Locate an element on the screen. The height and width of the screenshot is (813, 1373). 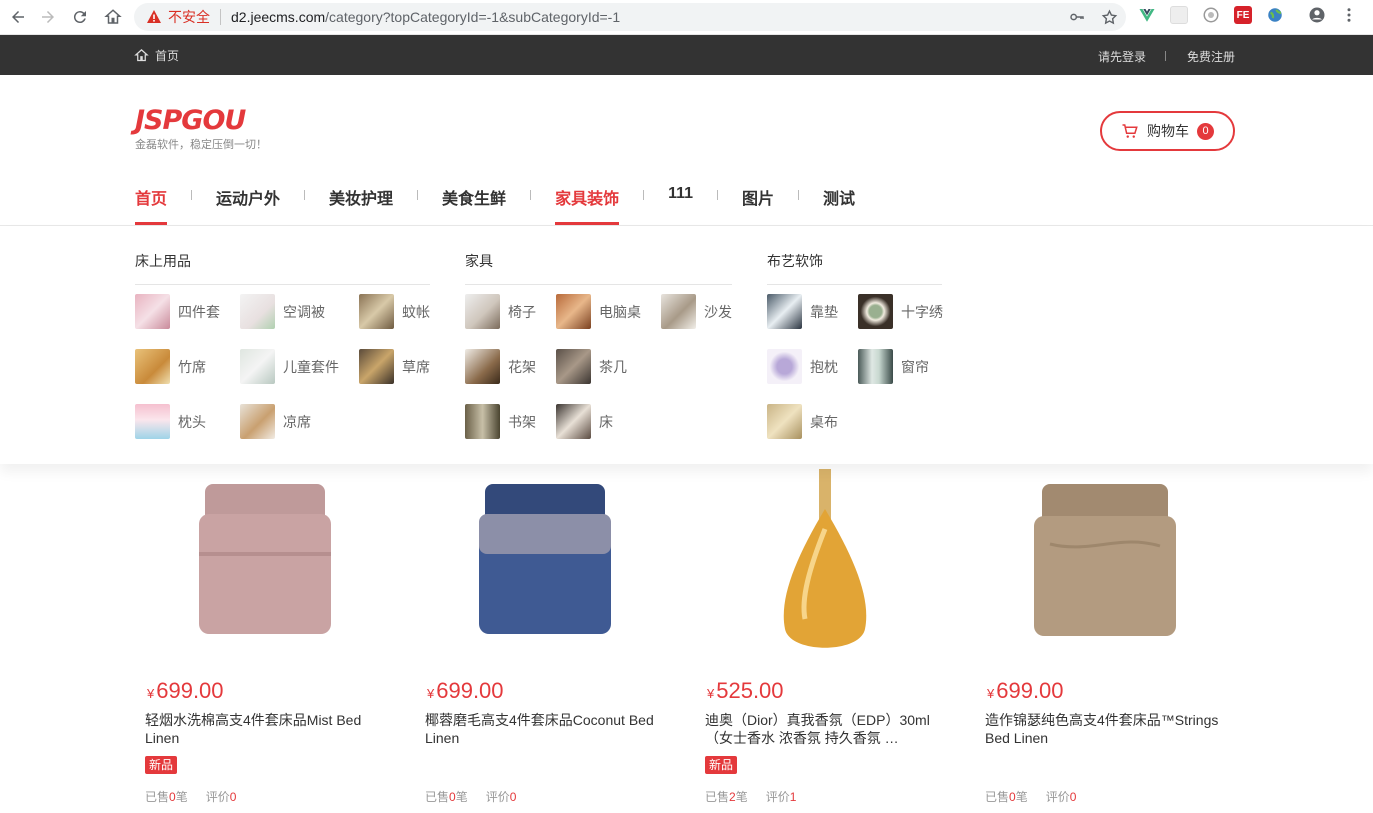
grass-mat-thumbnail is located at coordinates (376, 366).